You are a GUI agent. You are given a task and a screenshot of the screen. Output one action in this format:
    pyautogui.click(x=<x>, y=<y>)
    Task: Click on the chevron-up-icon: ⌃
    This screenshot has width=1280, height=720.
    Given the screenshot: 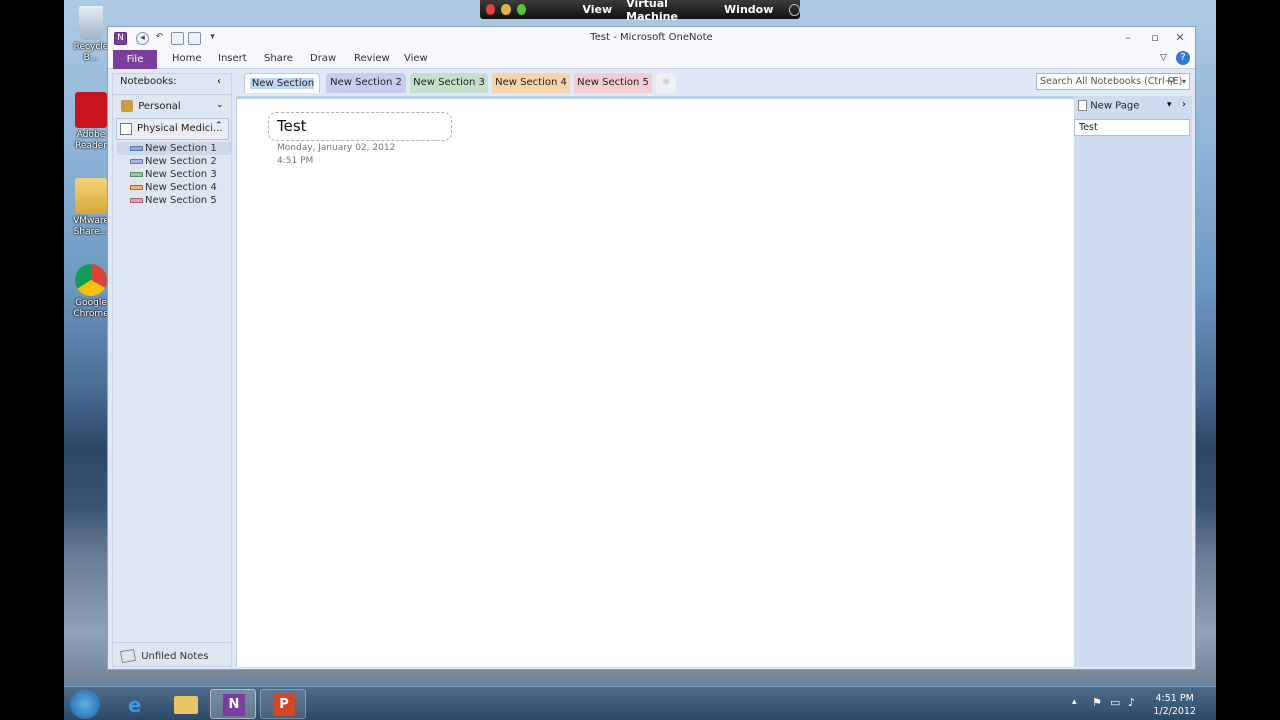 What is the action you would take?
    pyautogui.click(x=219, y=126)
    